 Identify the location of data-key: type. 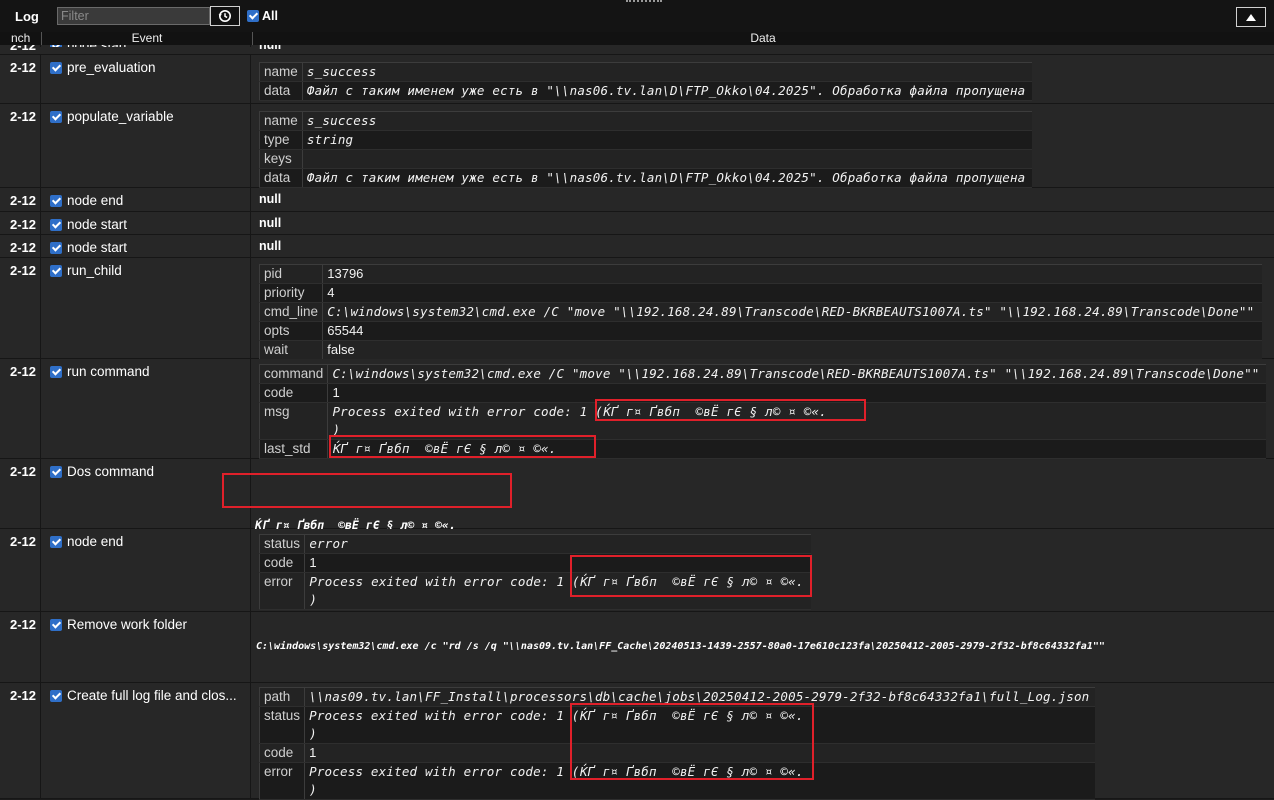
(281, 140).